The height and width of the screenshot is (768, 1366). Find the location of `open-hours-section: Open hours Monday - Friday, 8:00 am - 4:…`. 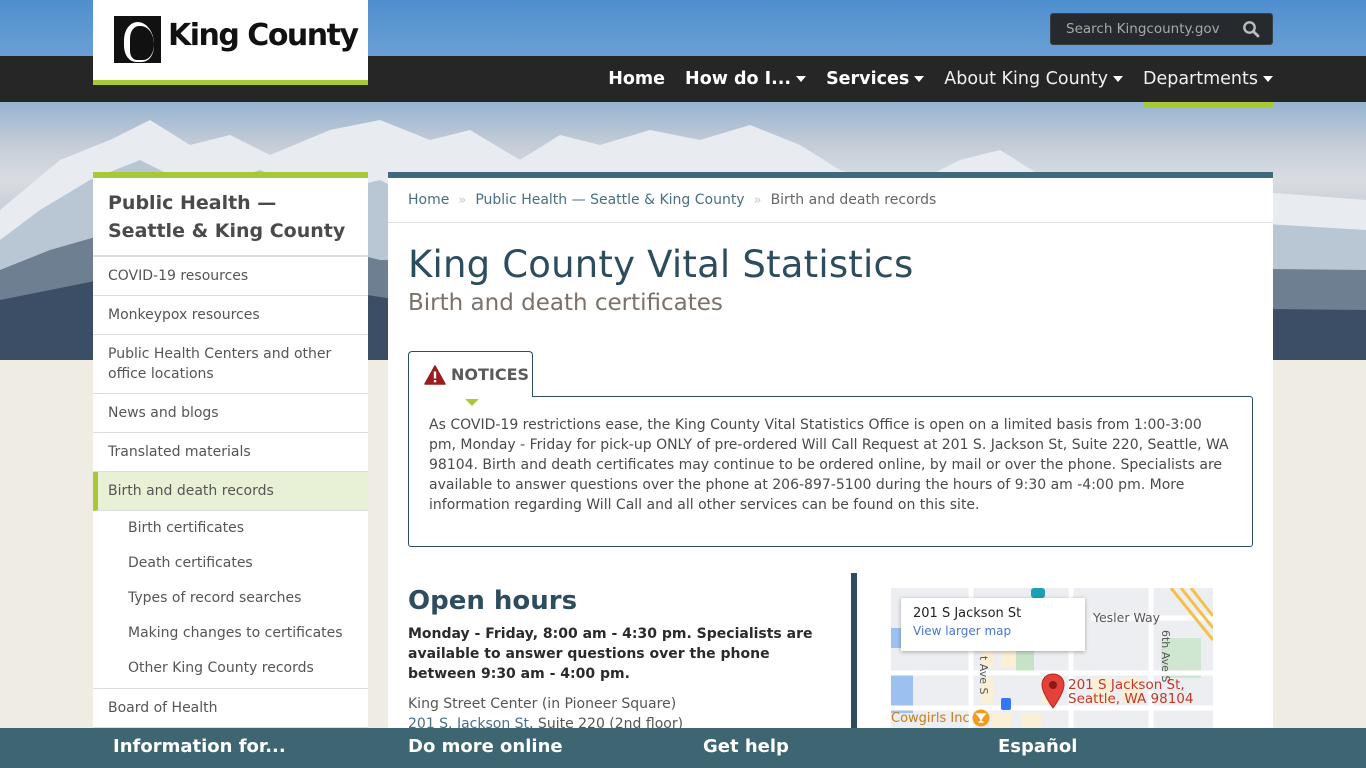

open-hours-section: Open hours Monday - Friday, 8:00 am - 4:… is located at coordinates (618, 659).